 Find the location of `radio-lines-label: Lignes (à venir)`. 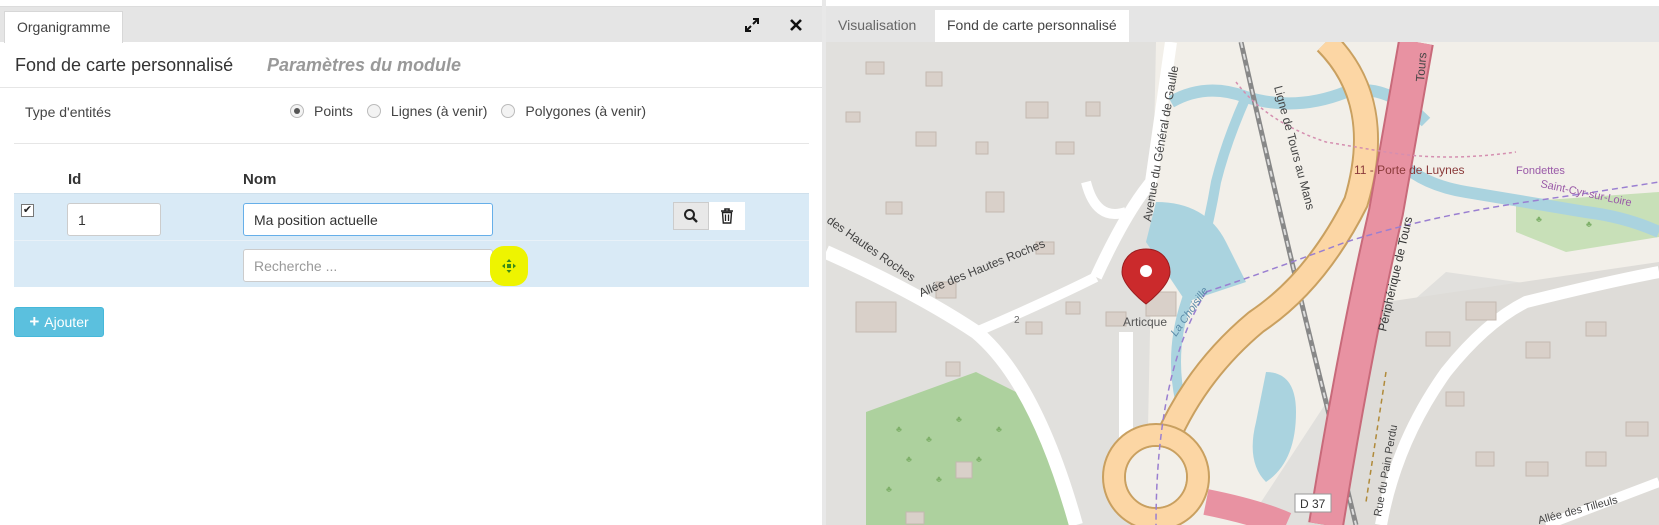

radio-lines-label: Lignes (à venir) is located at coordinates (439, 111).